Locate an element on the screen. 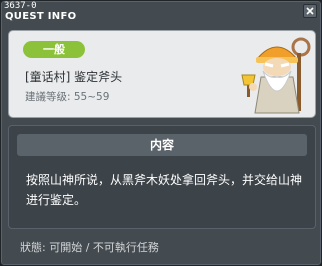  close-icon is located at coordinates (310, 11).